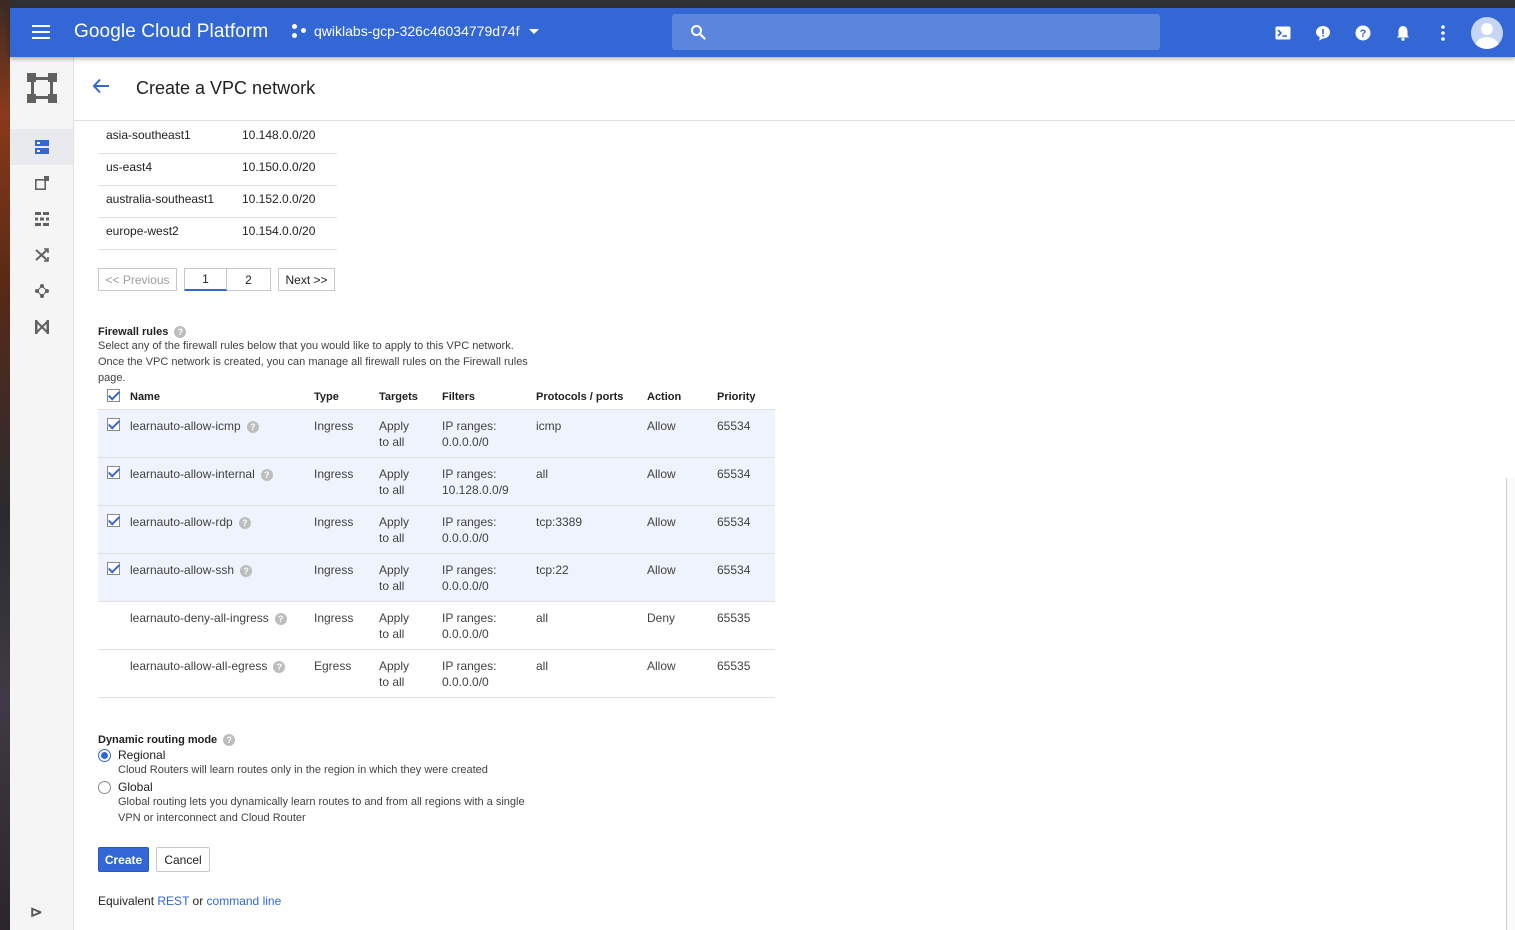 The image size is (1515, 930). I want to click on create-button: Create, so click(123, 859).